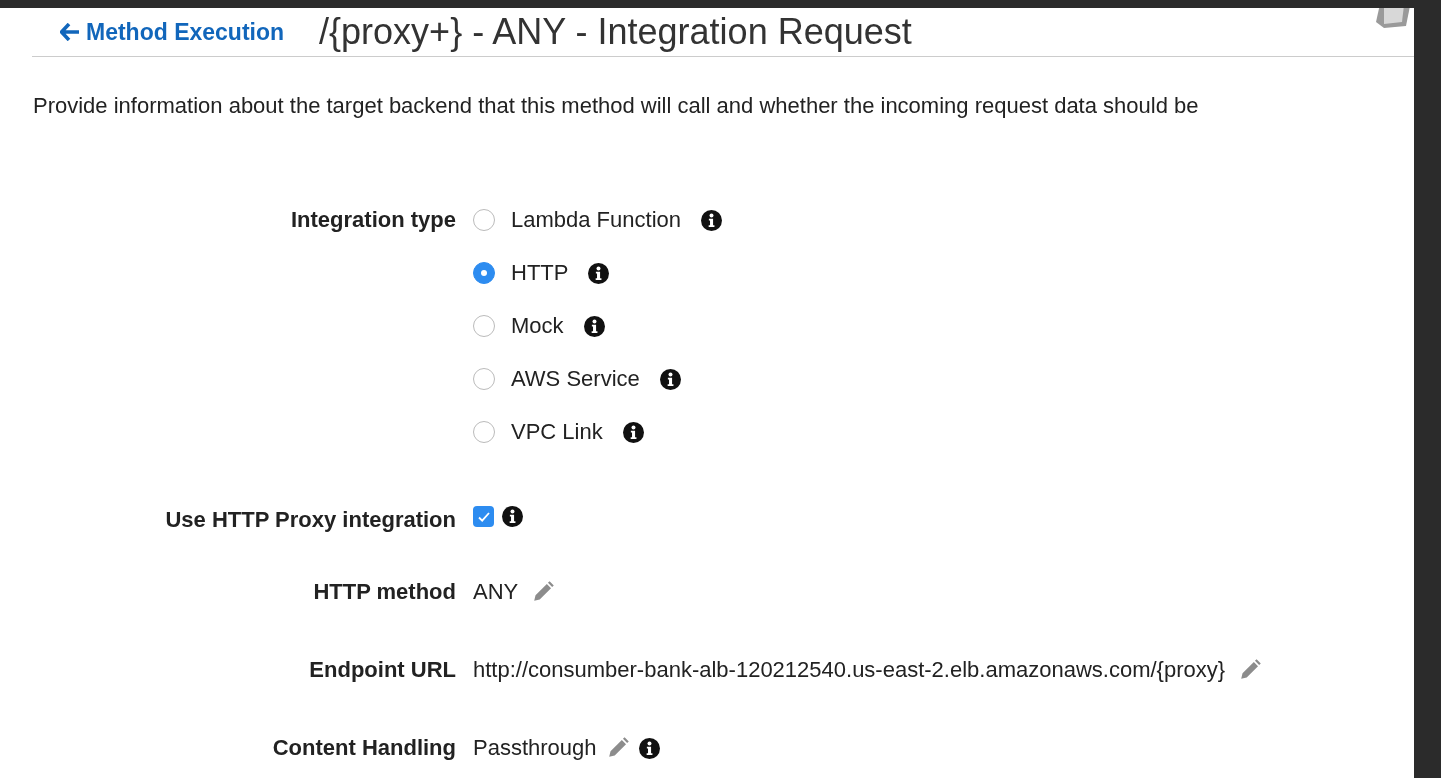  What do you see at coordinates (382, 670) in the screenshot?
I see `field-label: Endpoint URL` at bounding box center [382, 670].